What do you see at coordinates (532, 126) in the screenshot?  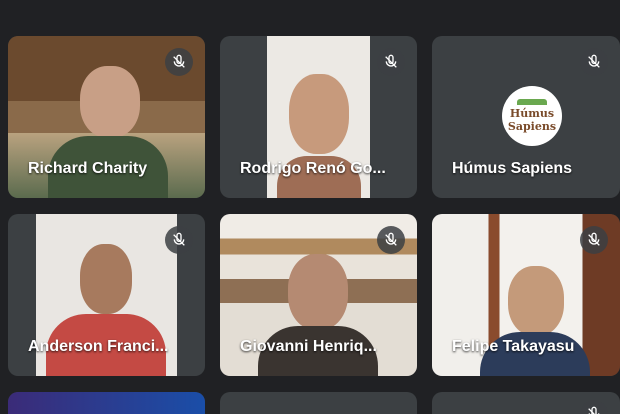 I see `logo-line2: Sapiens` at bounding box center [532, 126].